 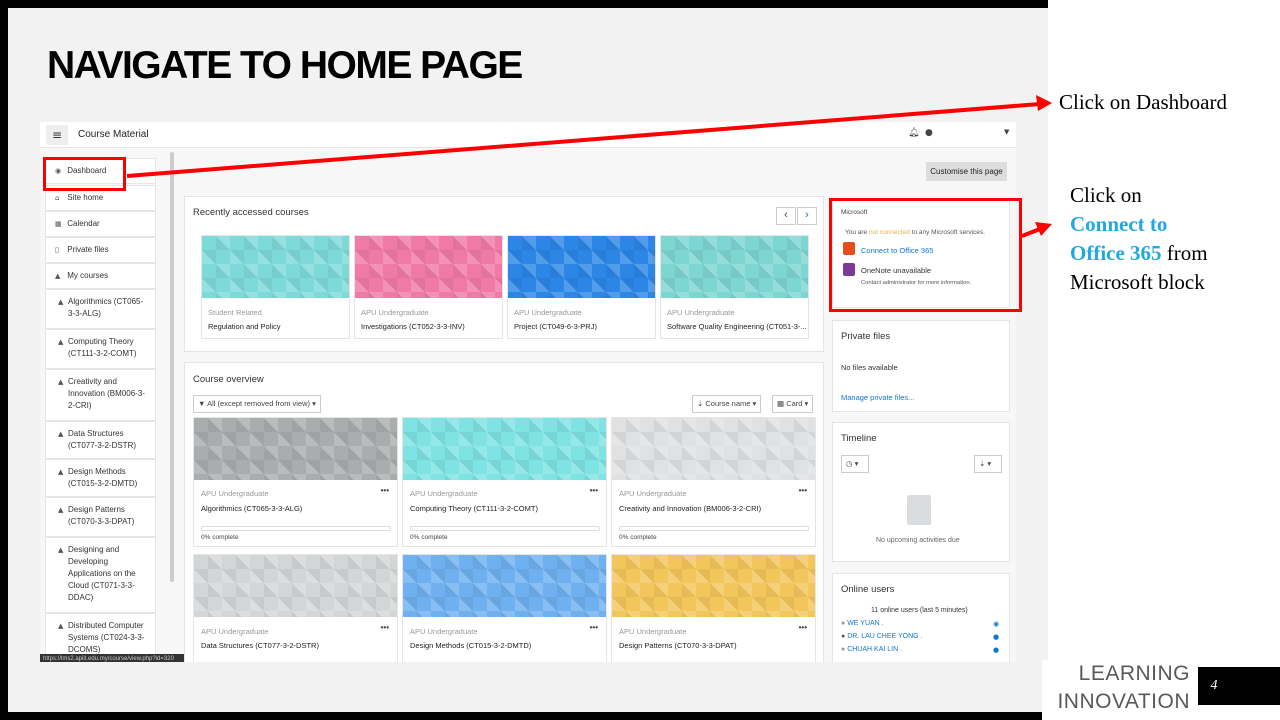 What do you see at coordinates (807, 216) in the screenshot?
I see `next-button: ›` at bounding box center [807, 216].